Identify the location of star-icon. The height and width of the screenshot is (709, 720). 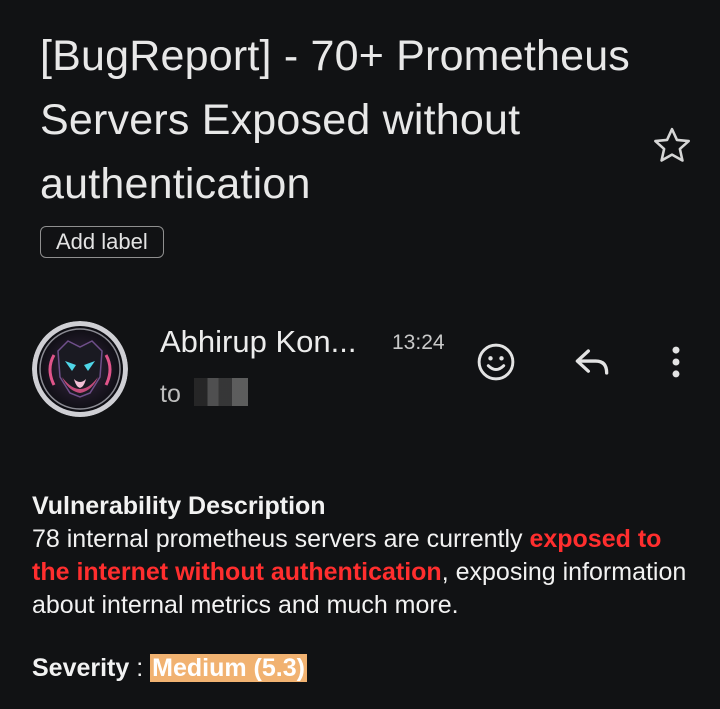
(672, 146).